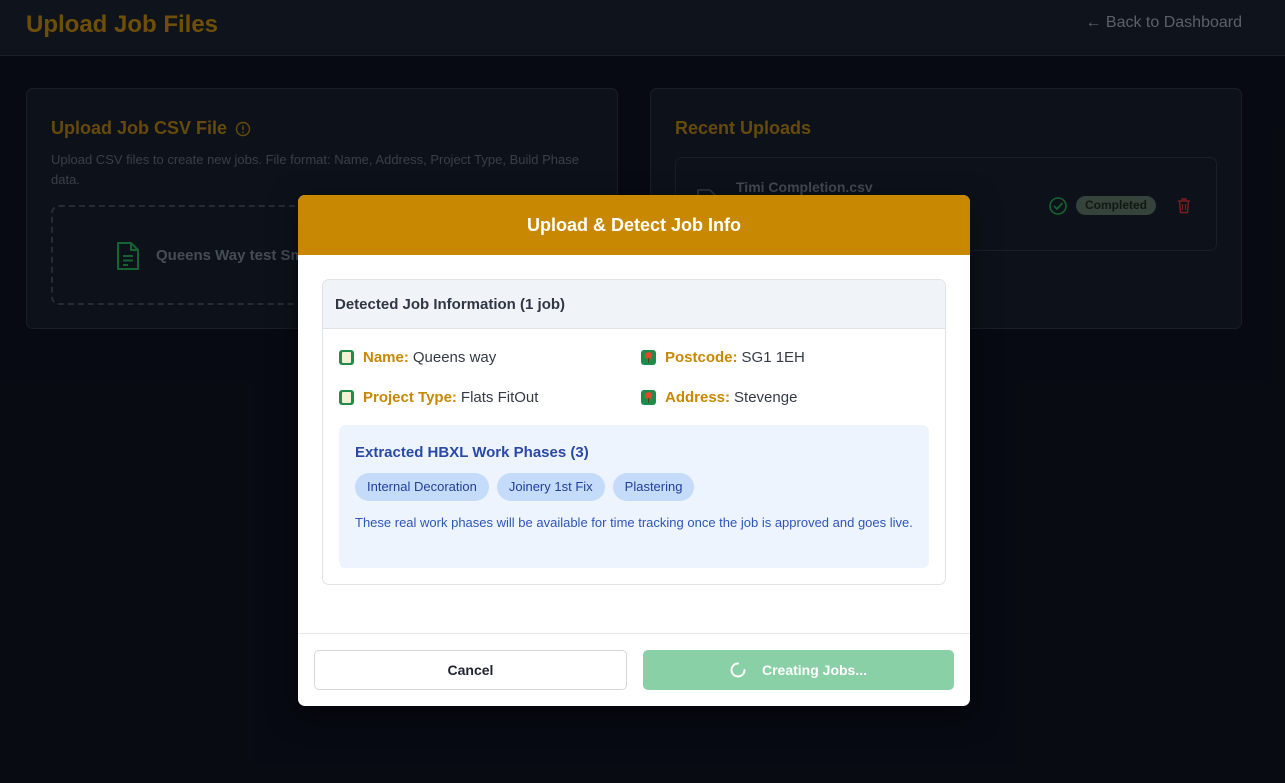 This screenshot has height=783, width=1285. Describe the element at coordinates (499, 397) in the screenshot. I see `project-type-value: Flats FitOut` at that location.